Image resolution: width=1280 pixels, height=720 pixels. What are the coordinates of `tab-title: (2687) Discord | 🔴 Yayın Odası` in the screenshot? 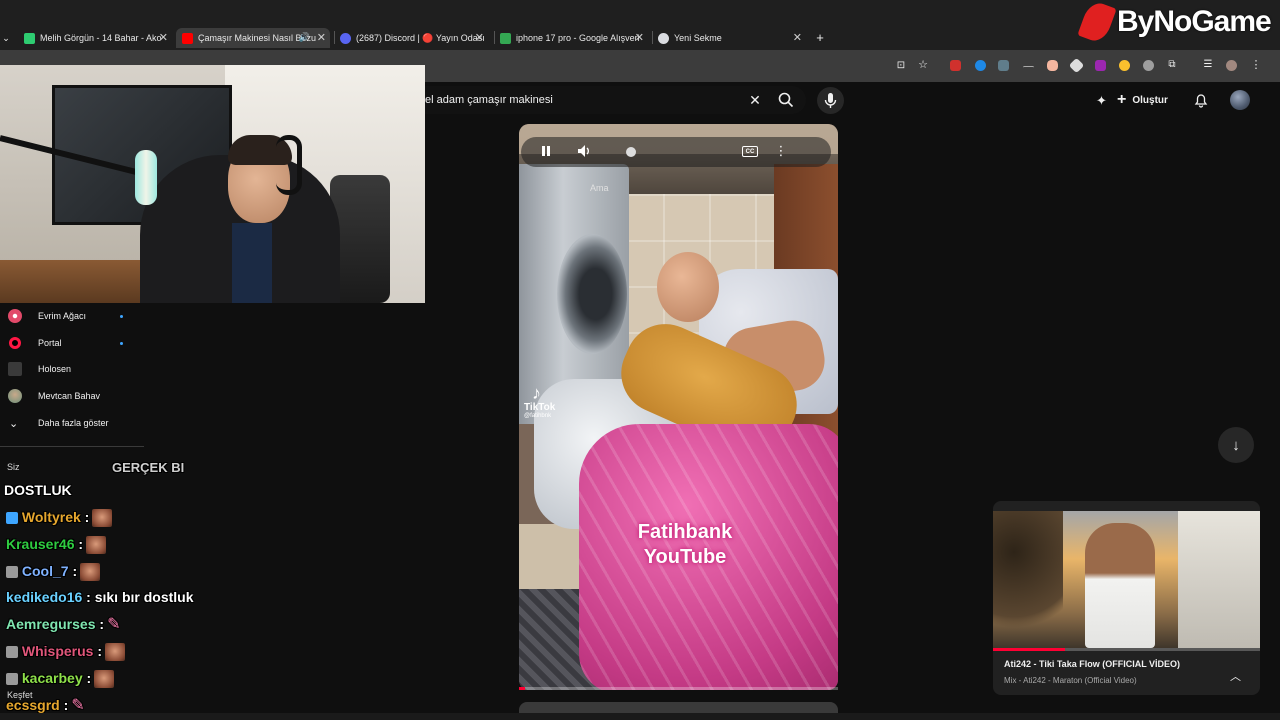 It's located at (420, 37).